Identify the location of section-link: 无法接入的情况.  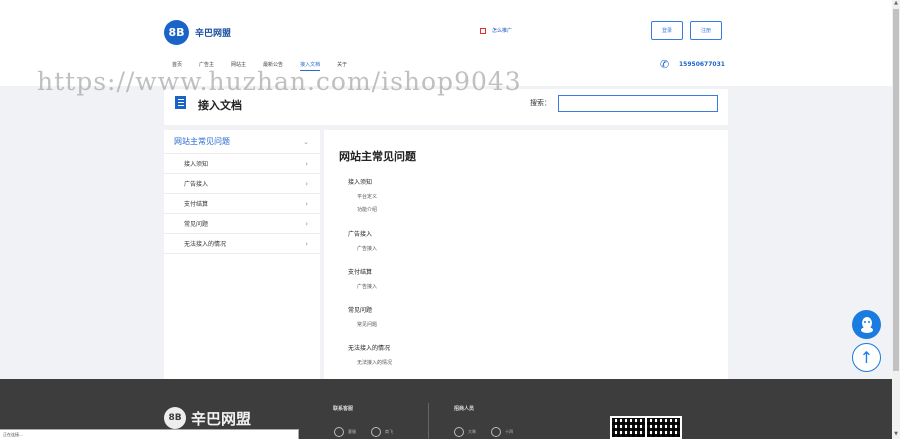
(374, 362).